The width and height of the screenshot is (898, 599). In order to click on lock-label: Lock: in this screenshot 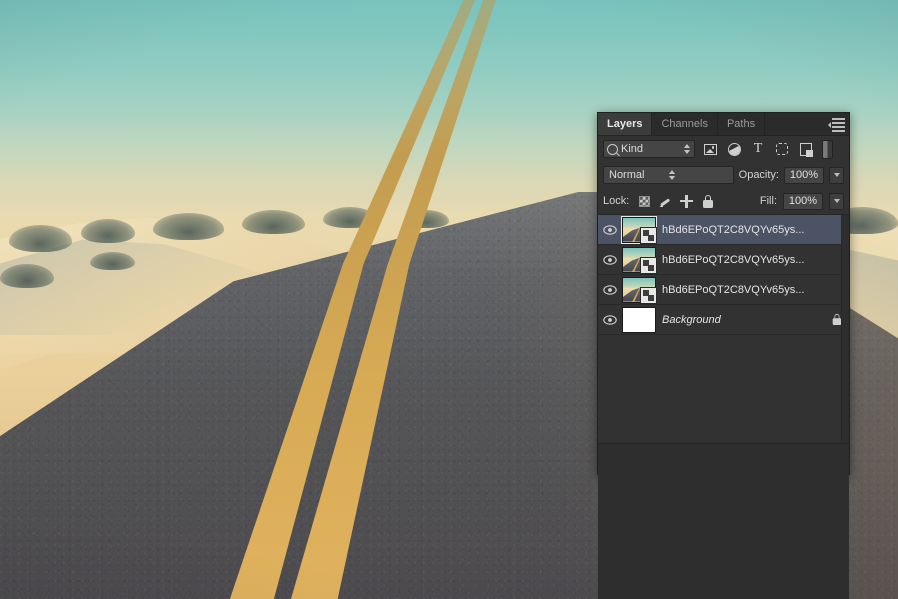, I will do `click(616, 201)`.